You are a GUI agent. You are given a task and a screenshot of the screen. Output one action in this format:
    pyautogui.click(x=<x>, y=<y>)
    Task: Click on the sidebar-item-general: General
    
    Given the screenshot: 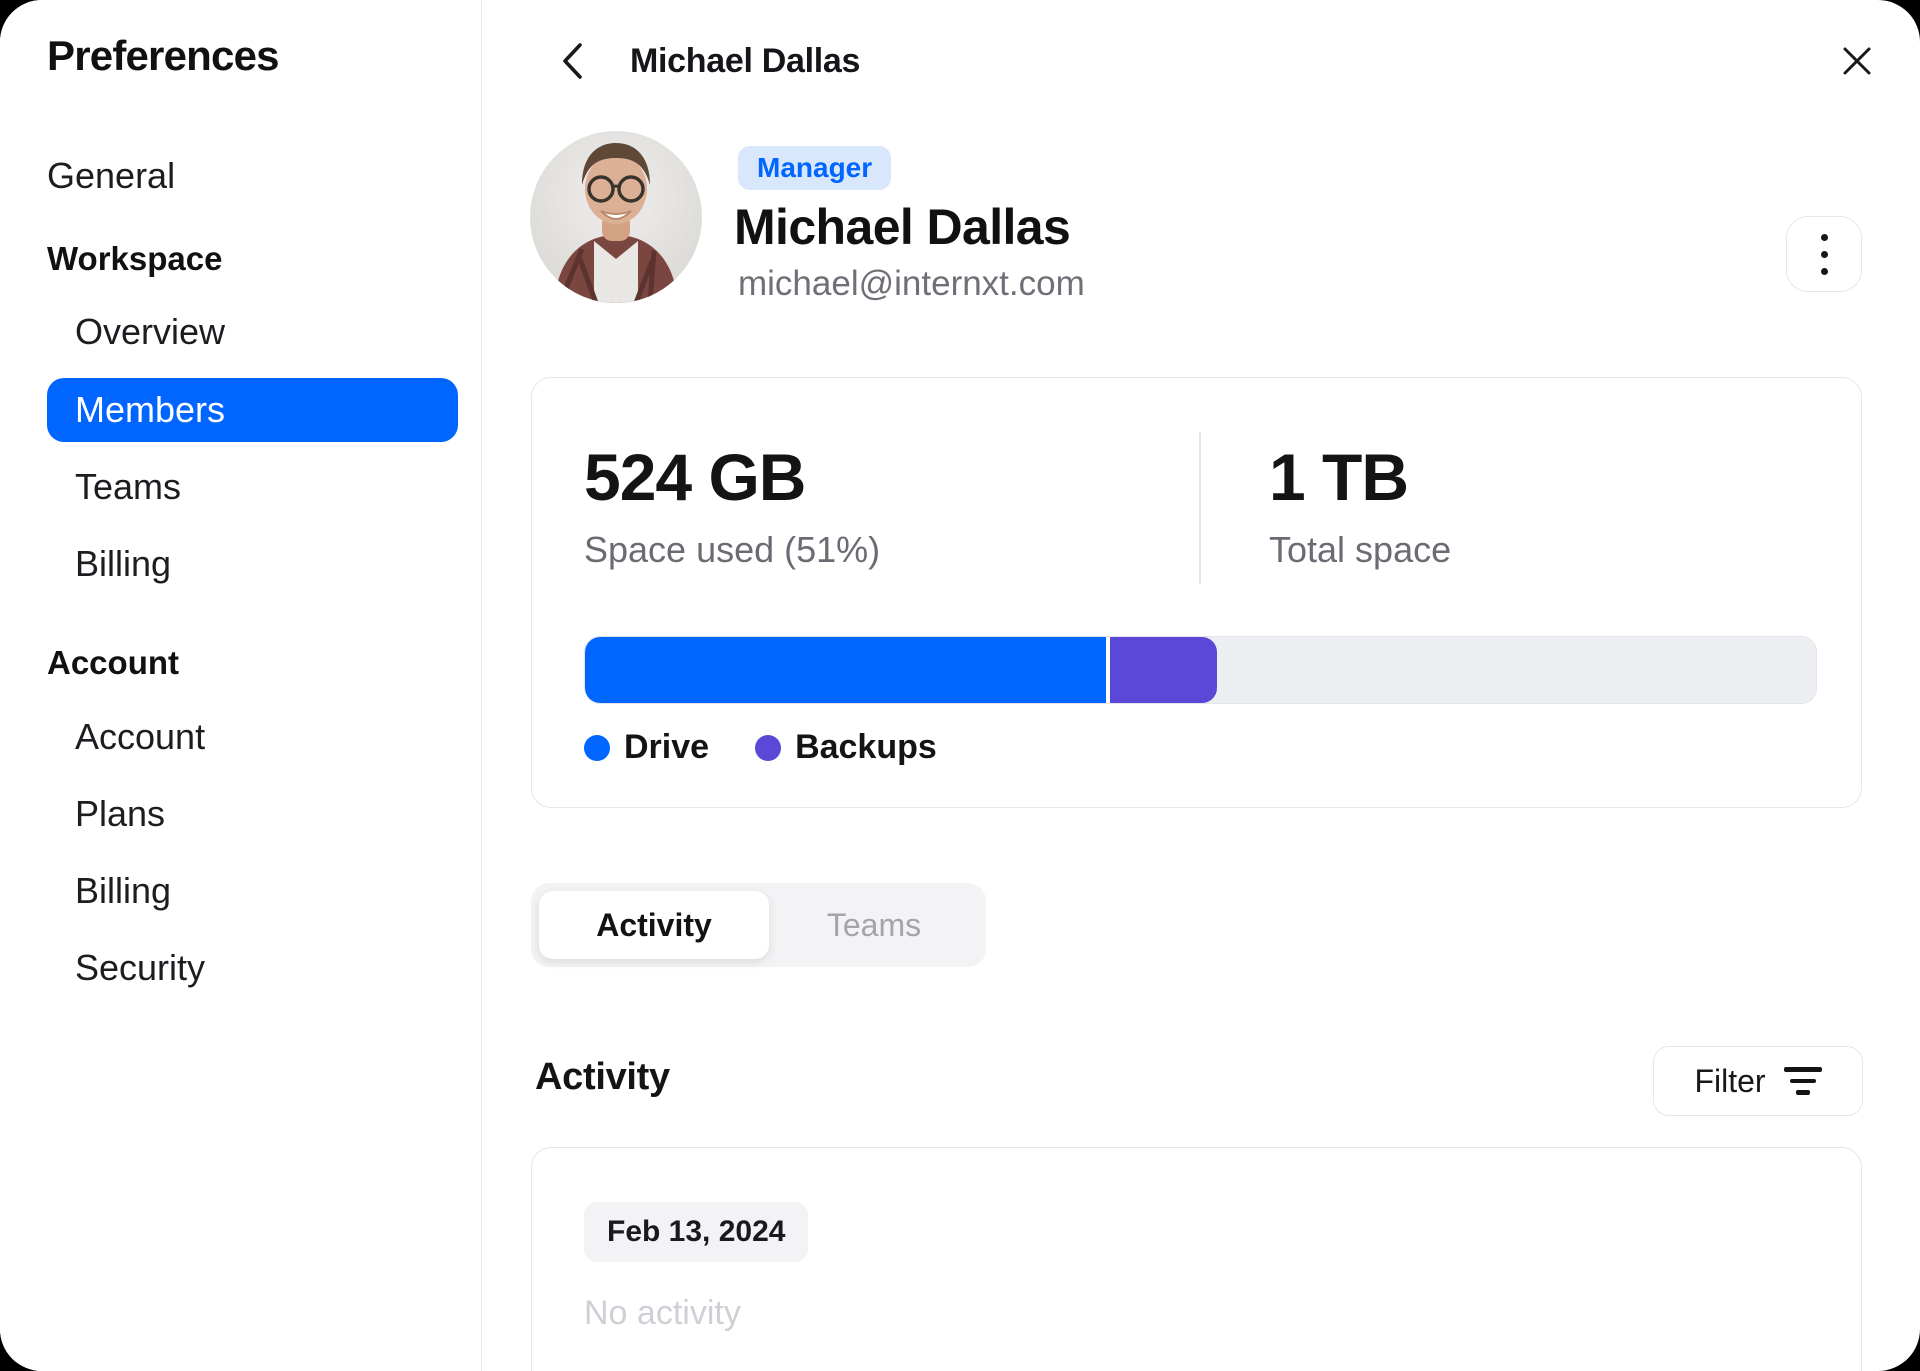 What is the action you would take?
    pyautogui.click(x=111, y=176)
    